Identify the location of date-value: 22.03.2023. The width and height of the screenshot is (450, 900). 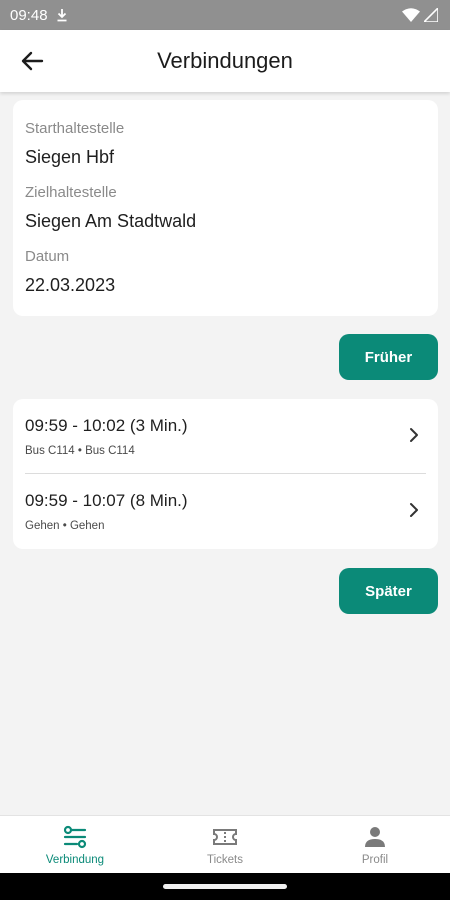
(70, 285).